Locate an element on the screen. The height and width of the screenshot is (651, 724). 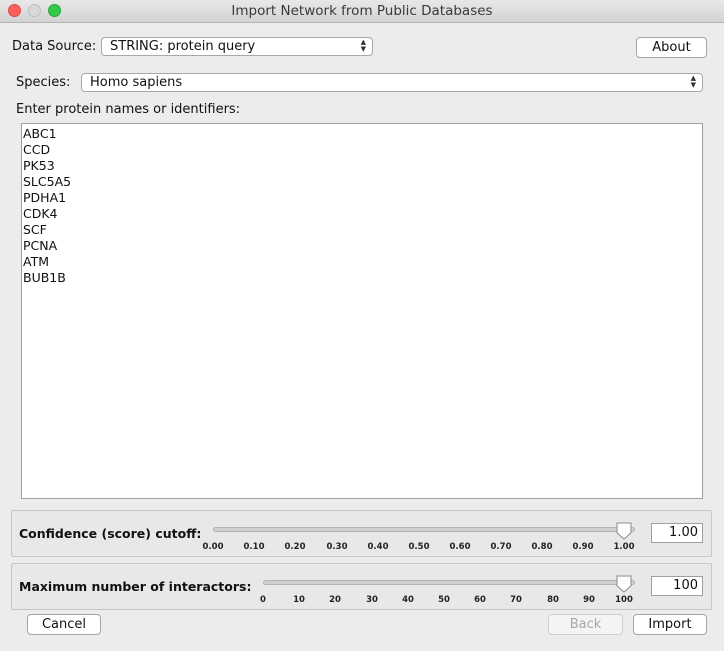
tick-label: 40 is located at coordinates (408, 600).